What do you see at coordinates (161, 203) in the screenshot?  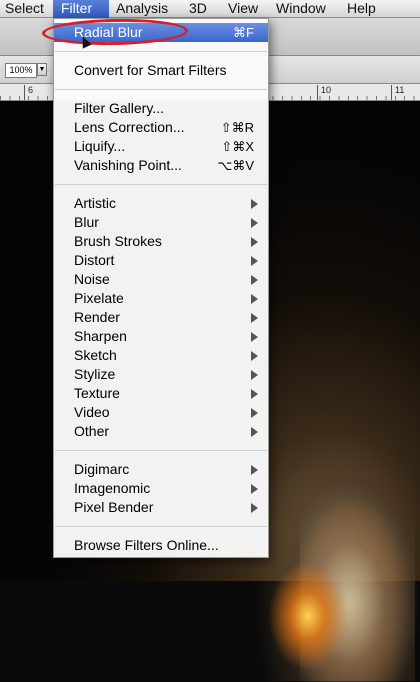 I see `menu-item-artistic: Artistic` at bounding box center [161, 203].